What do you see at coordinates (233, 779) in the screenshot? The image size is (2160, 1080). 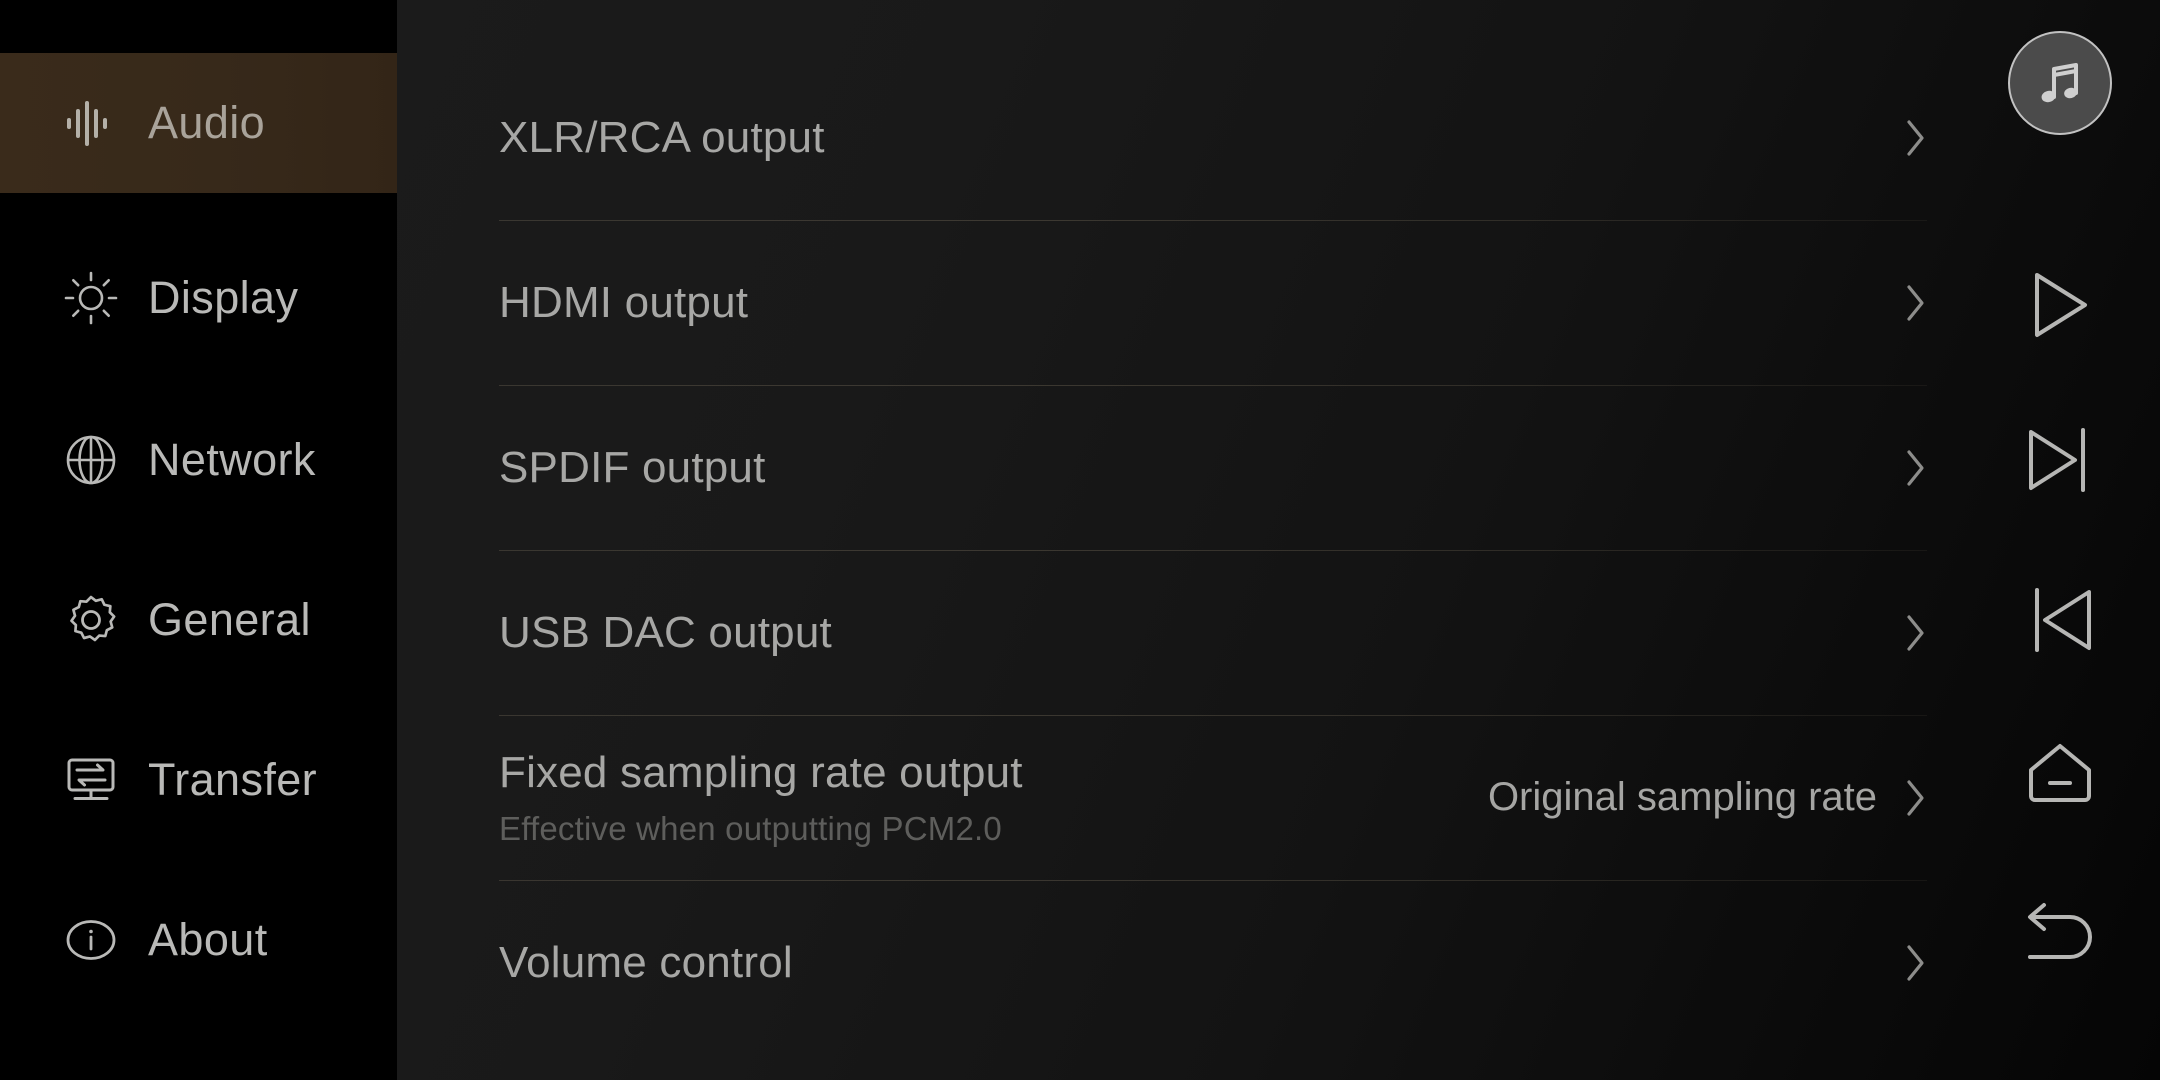 I see `sidebar-item-label: Transfer` at bounding box center [233, 779].